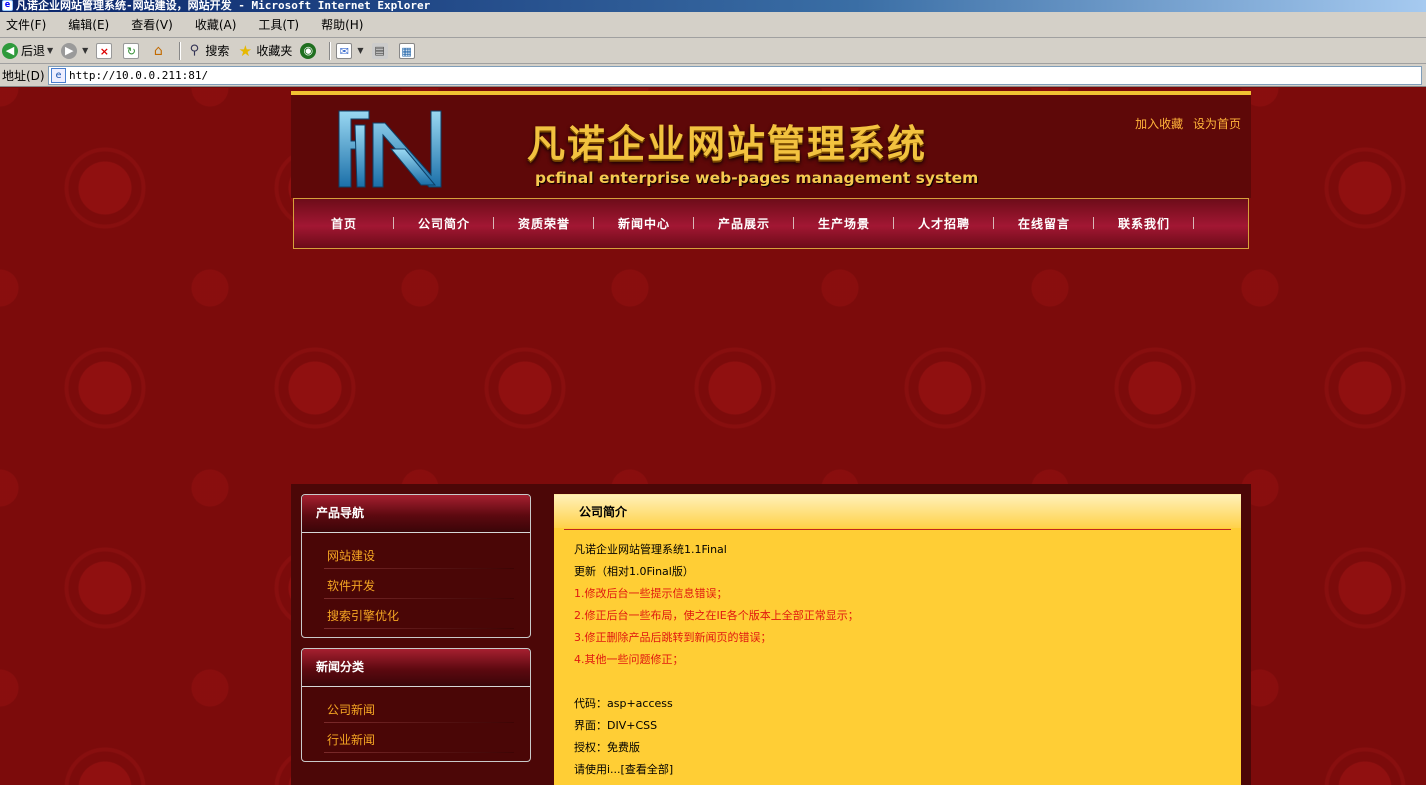 The height and width of the screenshot is (785, 1426). I want to click on forward-arrow-icon: ▶, so click(69, 50).